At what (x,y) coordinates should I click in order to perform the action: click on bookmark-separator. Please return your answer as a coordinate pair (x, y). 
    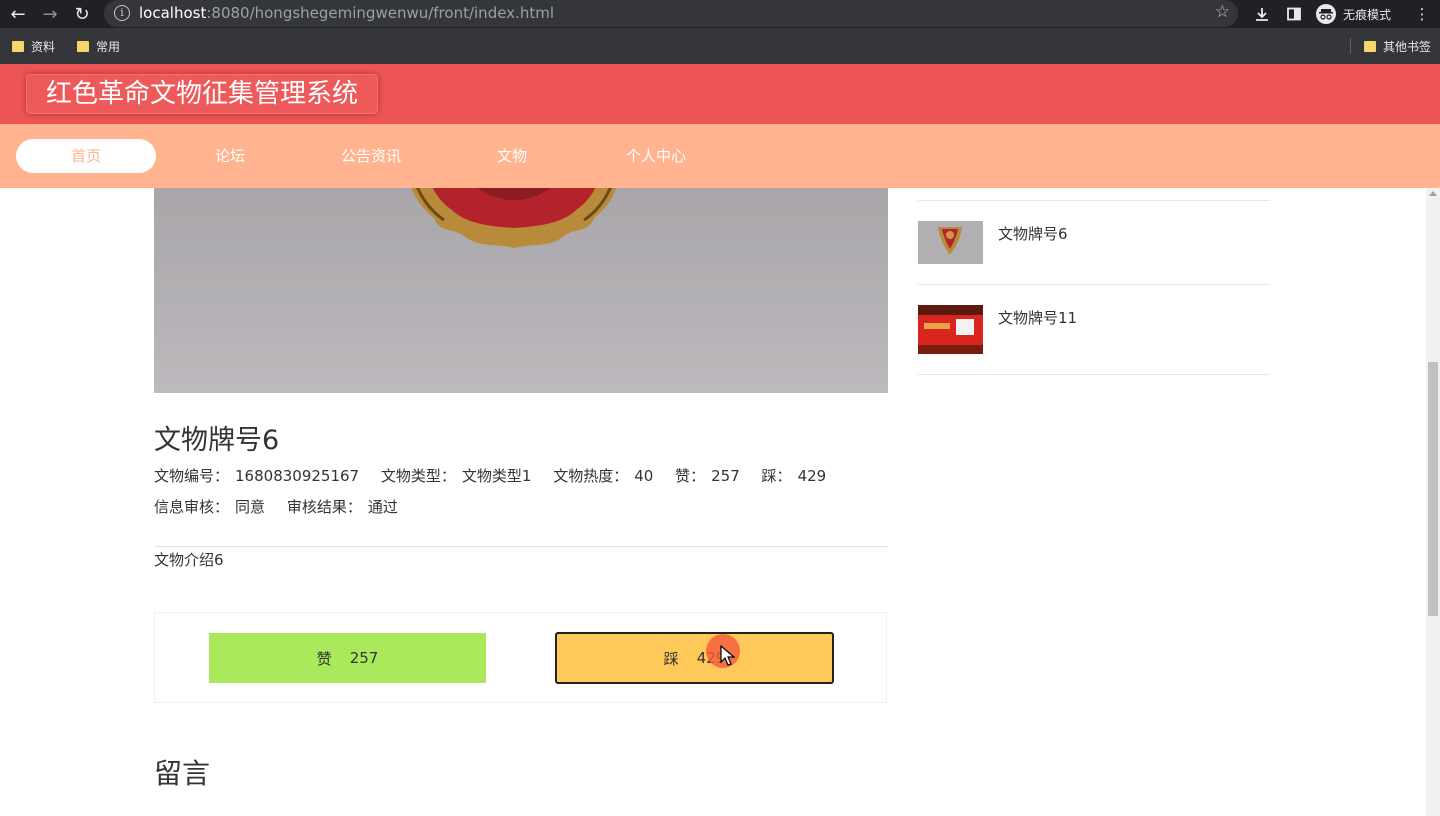
    Looking at the image, I should click on (1350, 46).